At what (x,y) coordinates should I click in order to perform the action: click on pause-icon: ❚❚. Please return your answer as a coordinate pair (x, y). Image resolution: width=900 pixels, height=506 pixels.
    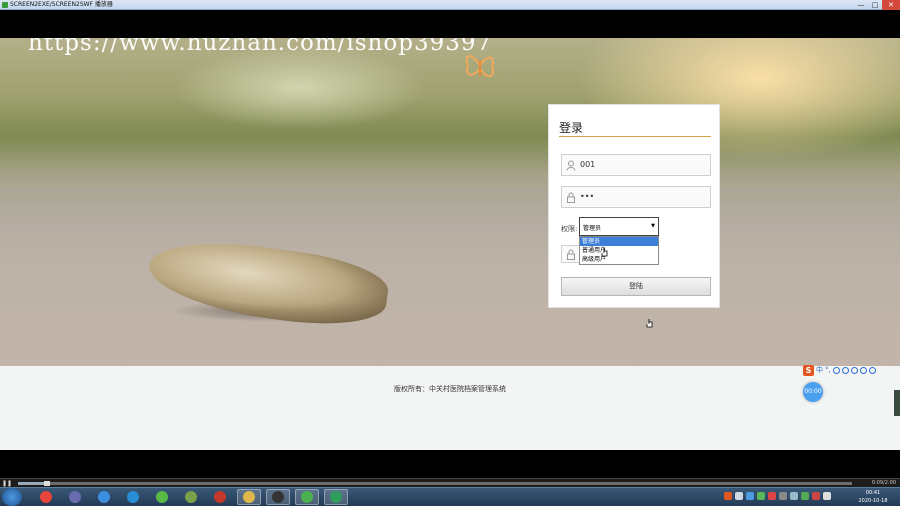
    Looking at the image, I should click on (7, 483).